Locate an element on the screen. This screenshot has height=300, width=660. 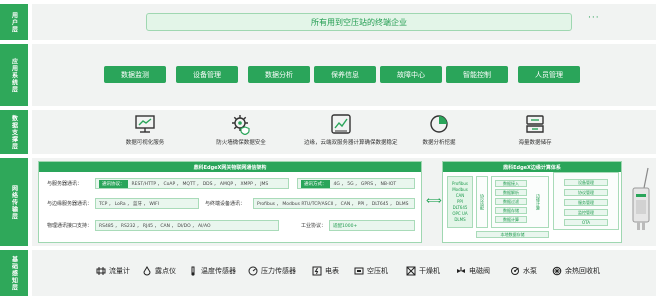
data-item: 数据计算 is located at coordinates (511, 219).